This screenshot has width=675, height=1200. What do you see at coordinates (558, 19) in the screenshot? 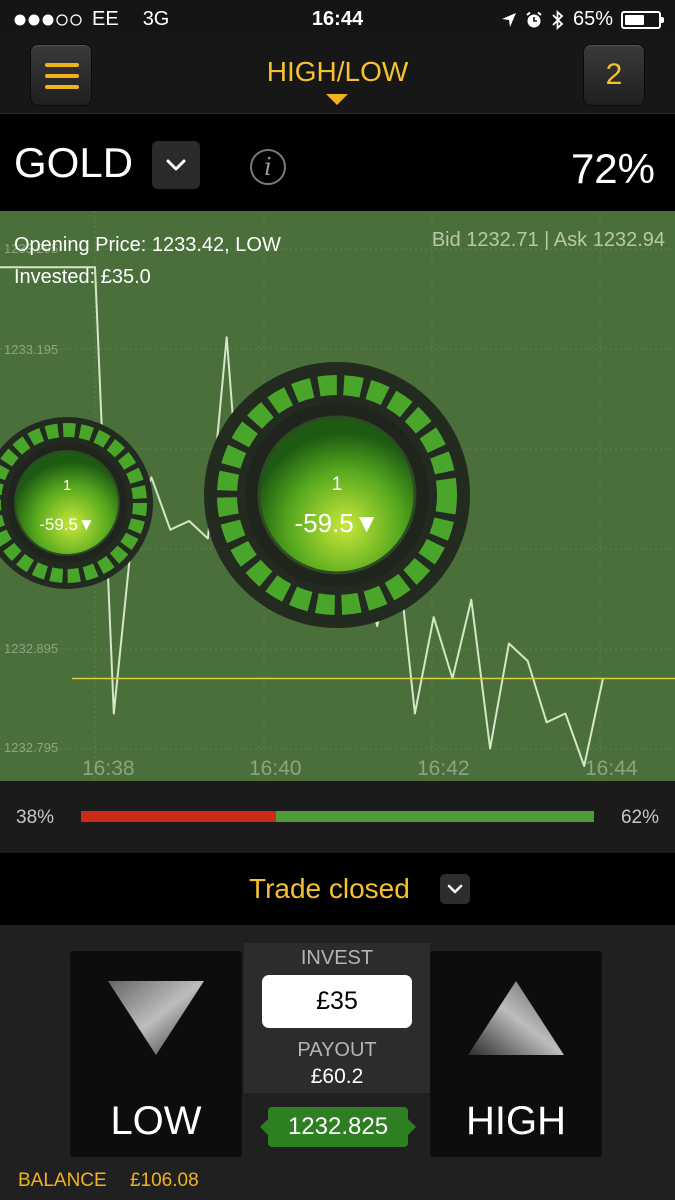
I see `bluetooth-icon` at bounding box center [558, 19].